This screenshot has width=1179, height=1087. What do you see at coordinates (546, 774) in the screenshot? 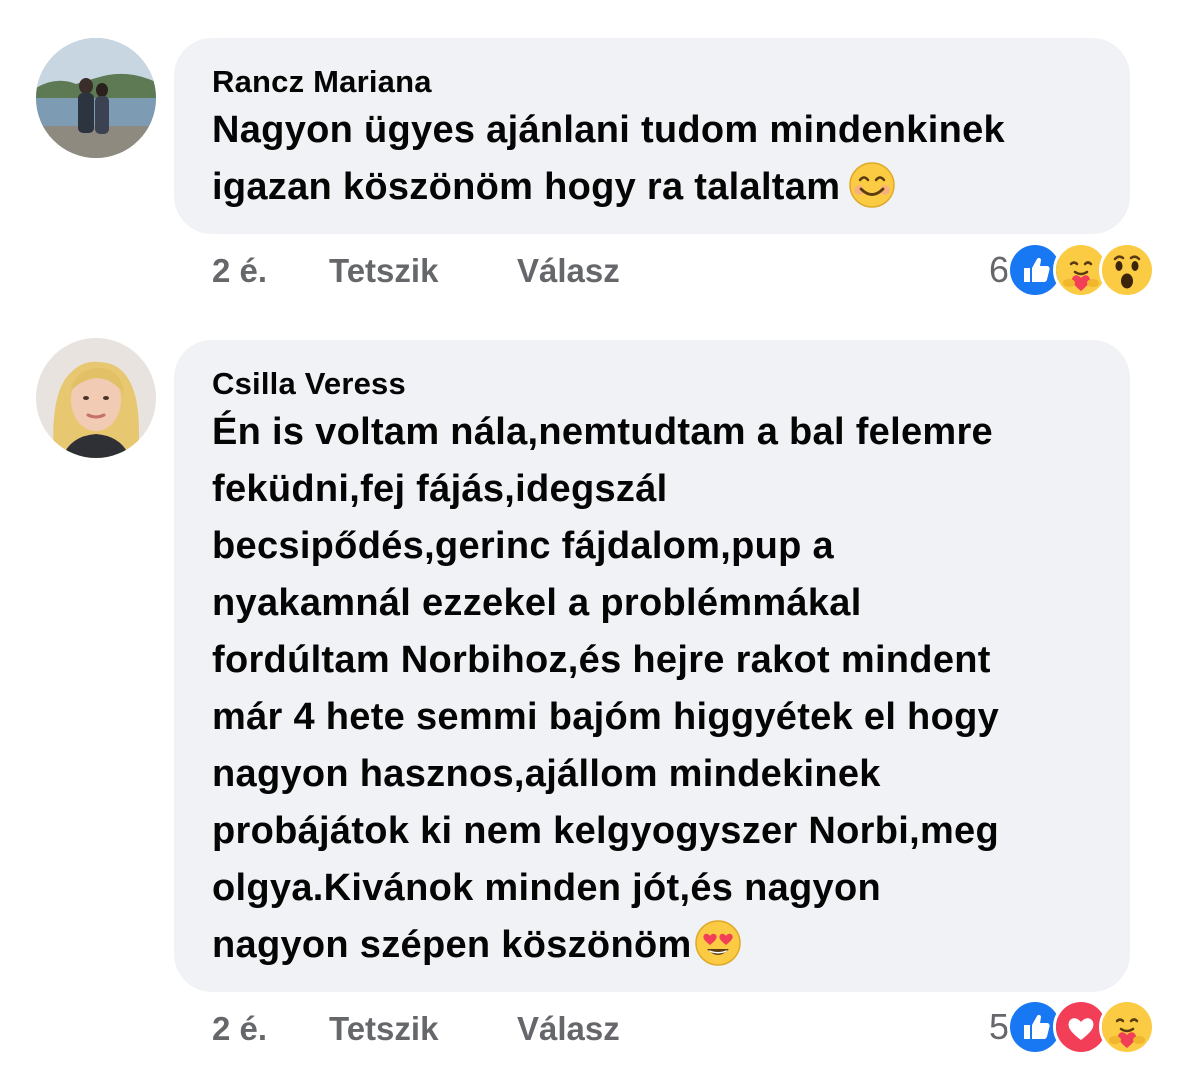
I see `comment-text-line: nagyon hasznos,ajállom mindekinek` at bounding box center [546, 774].